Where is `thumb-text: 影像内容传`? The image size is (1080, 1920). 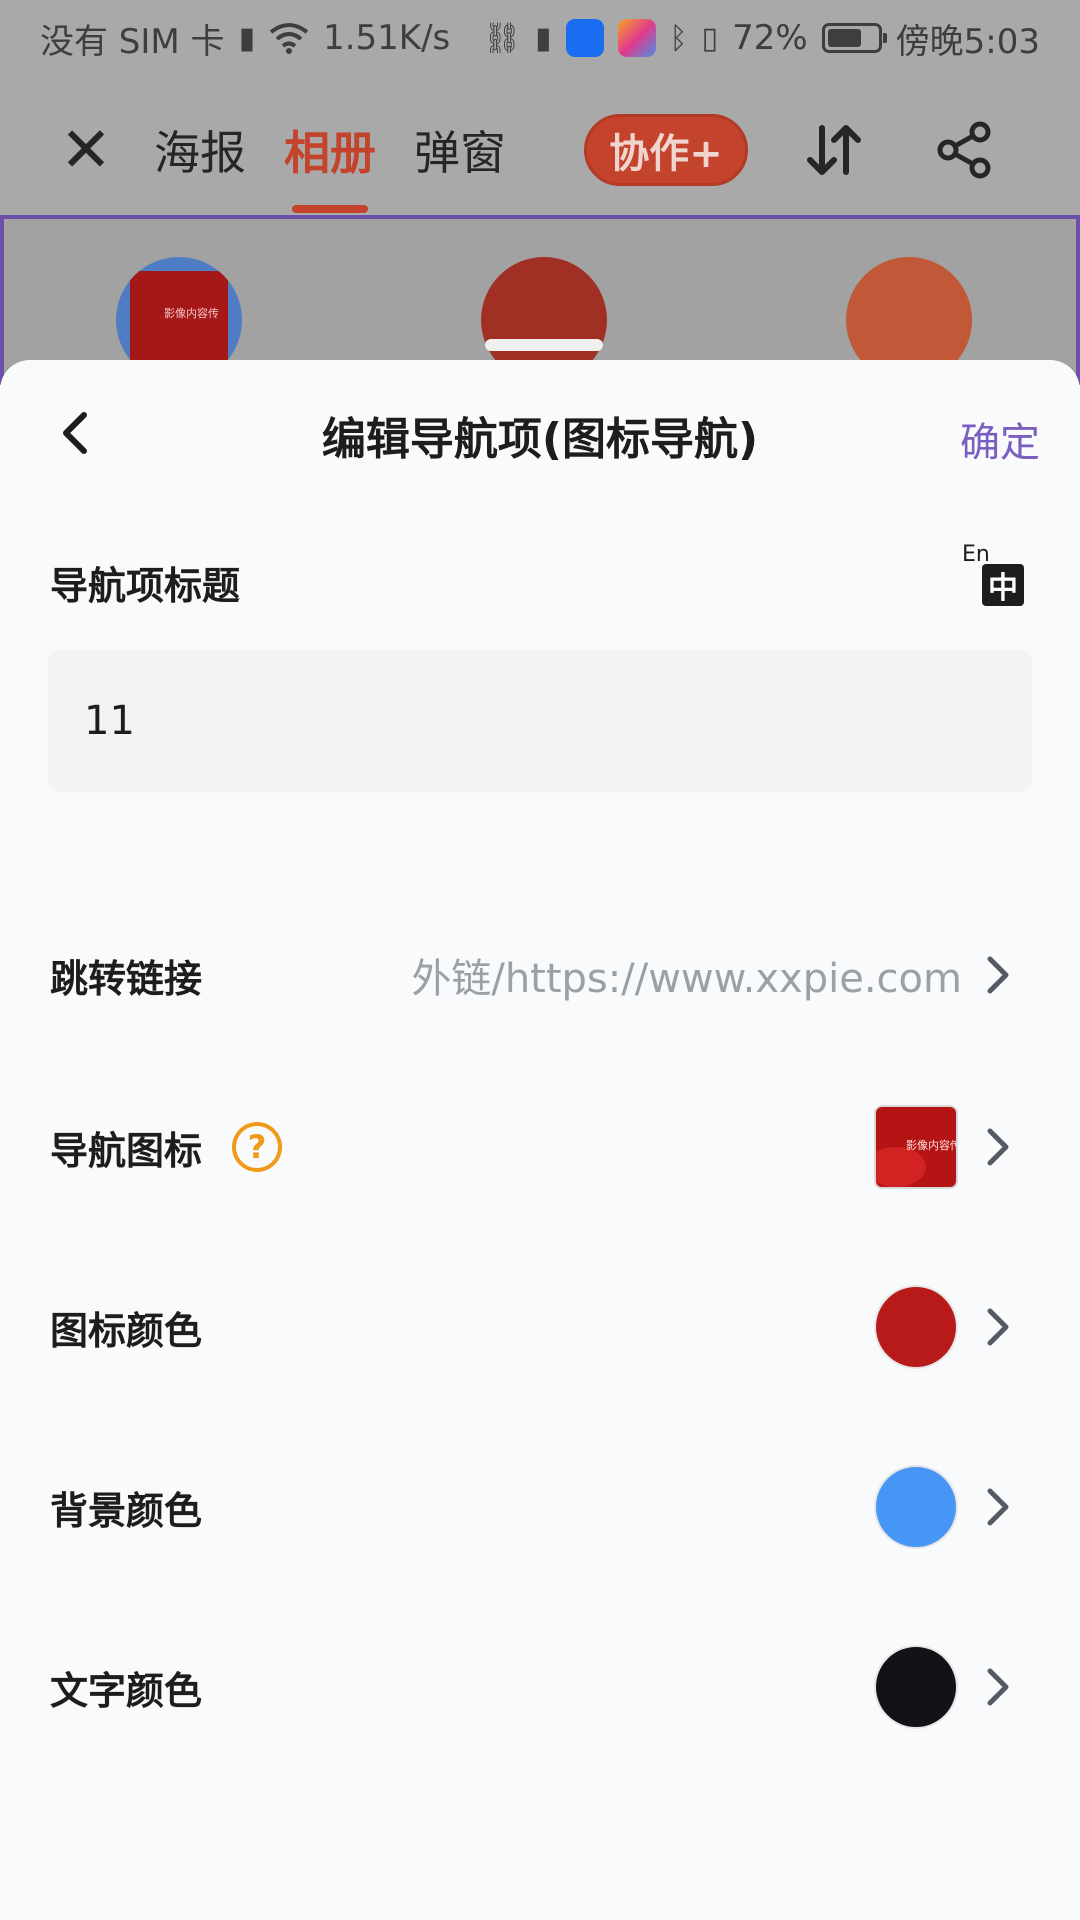 thumb-text: 影像内容传 is located at coordinates (932, 1145).